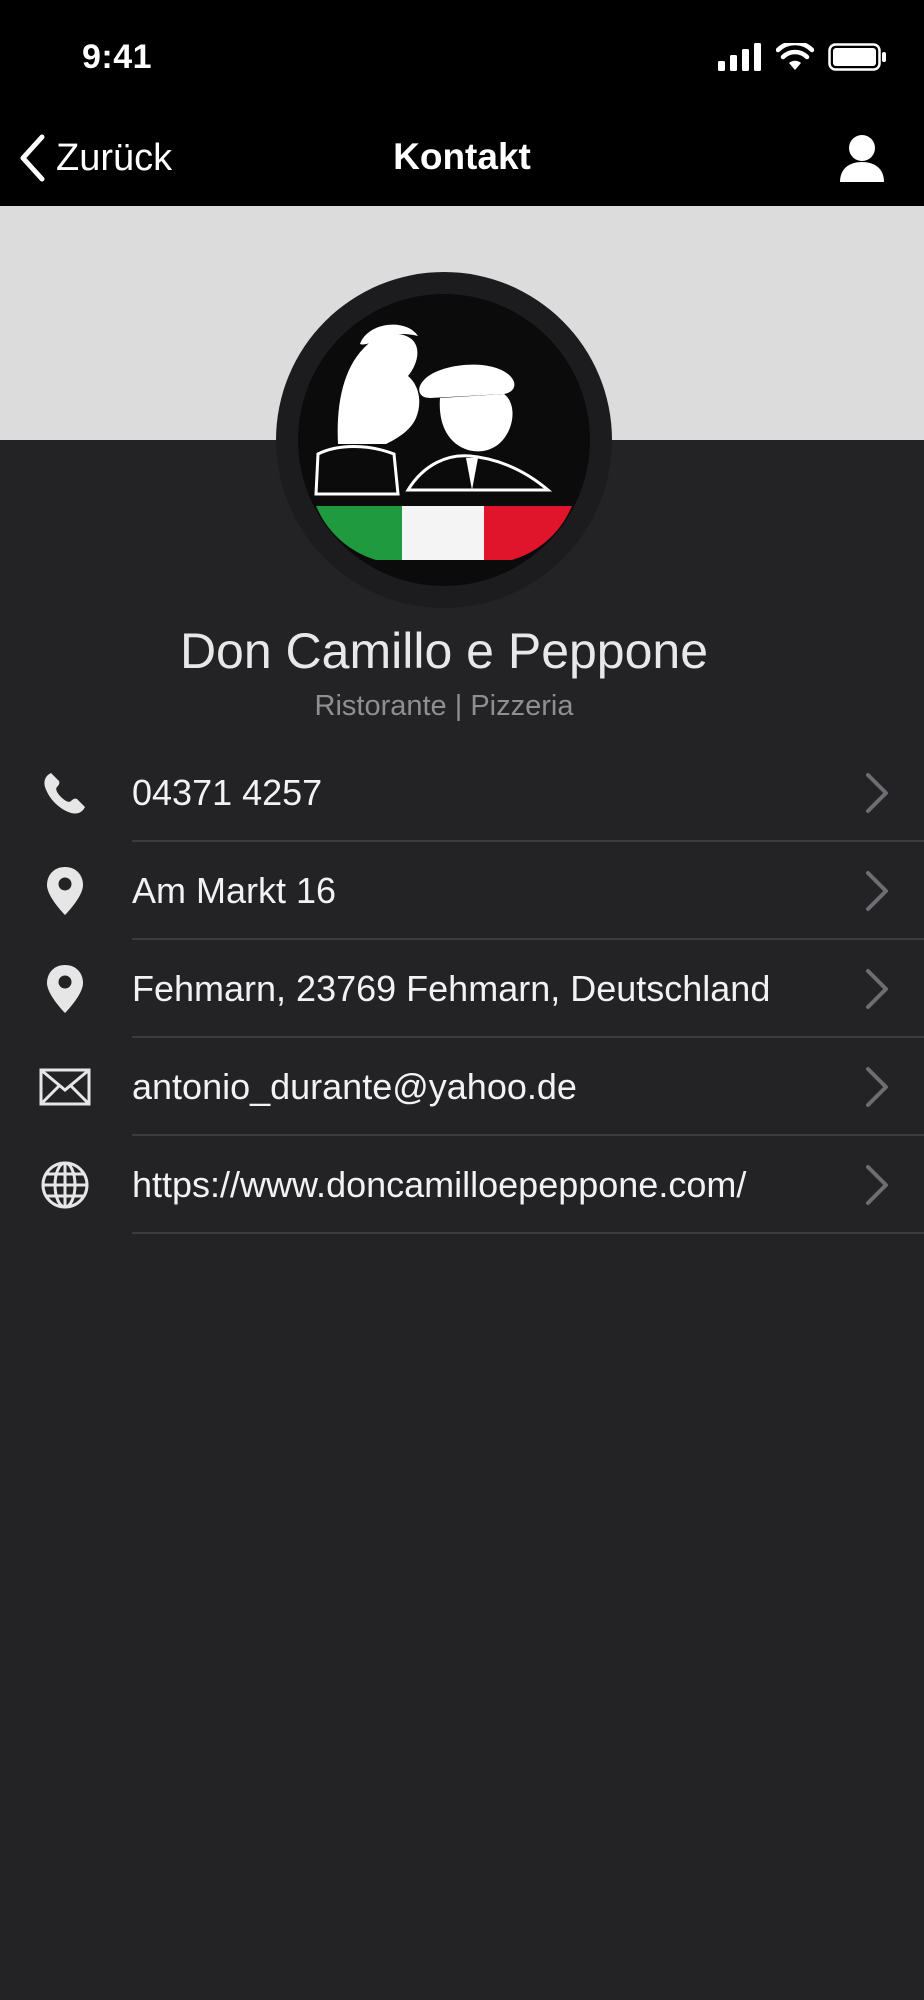 The width and height of the screenshot is (924, 2000). What do you see at coordinates (65, 793) in the screenshot?
I see `phone-icon` at bounding box center [65, 793].